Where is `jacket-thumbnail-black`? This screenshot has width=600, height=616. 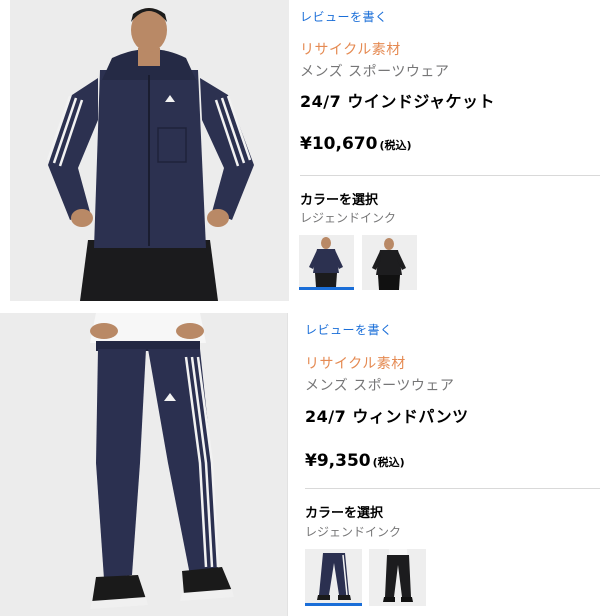 jacket-thumbnail-black is located at coordinates (389, 262).